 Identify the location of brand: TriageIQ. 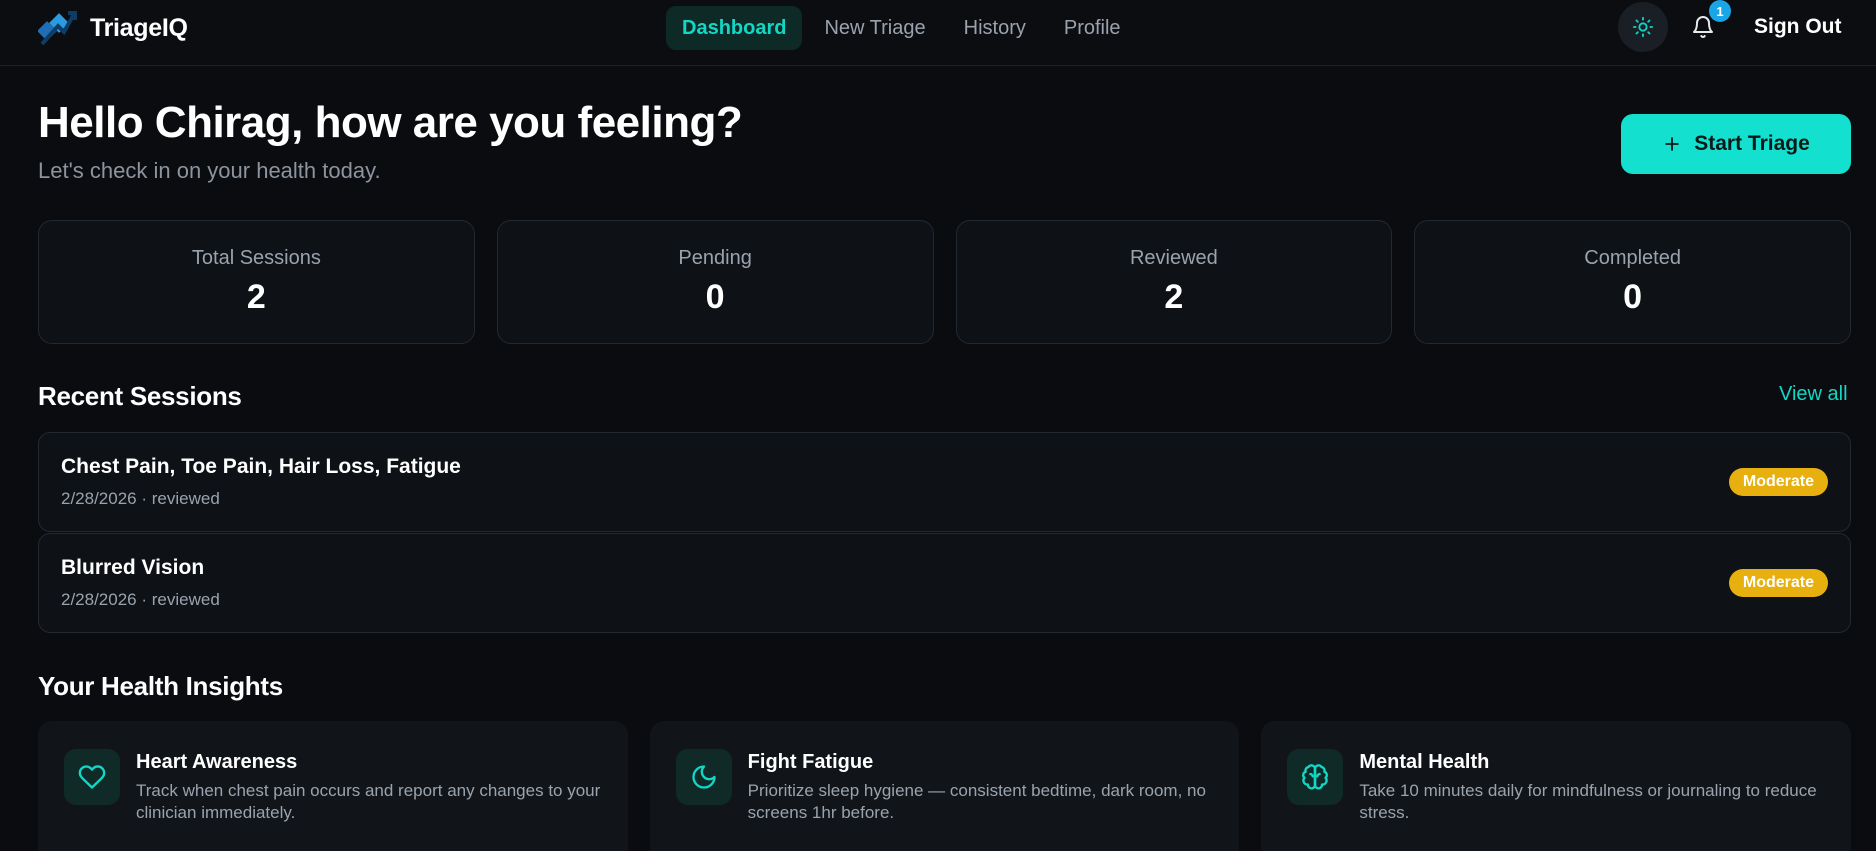
(113, 28).